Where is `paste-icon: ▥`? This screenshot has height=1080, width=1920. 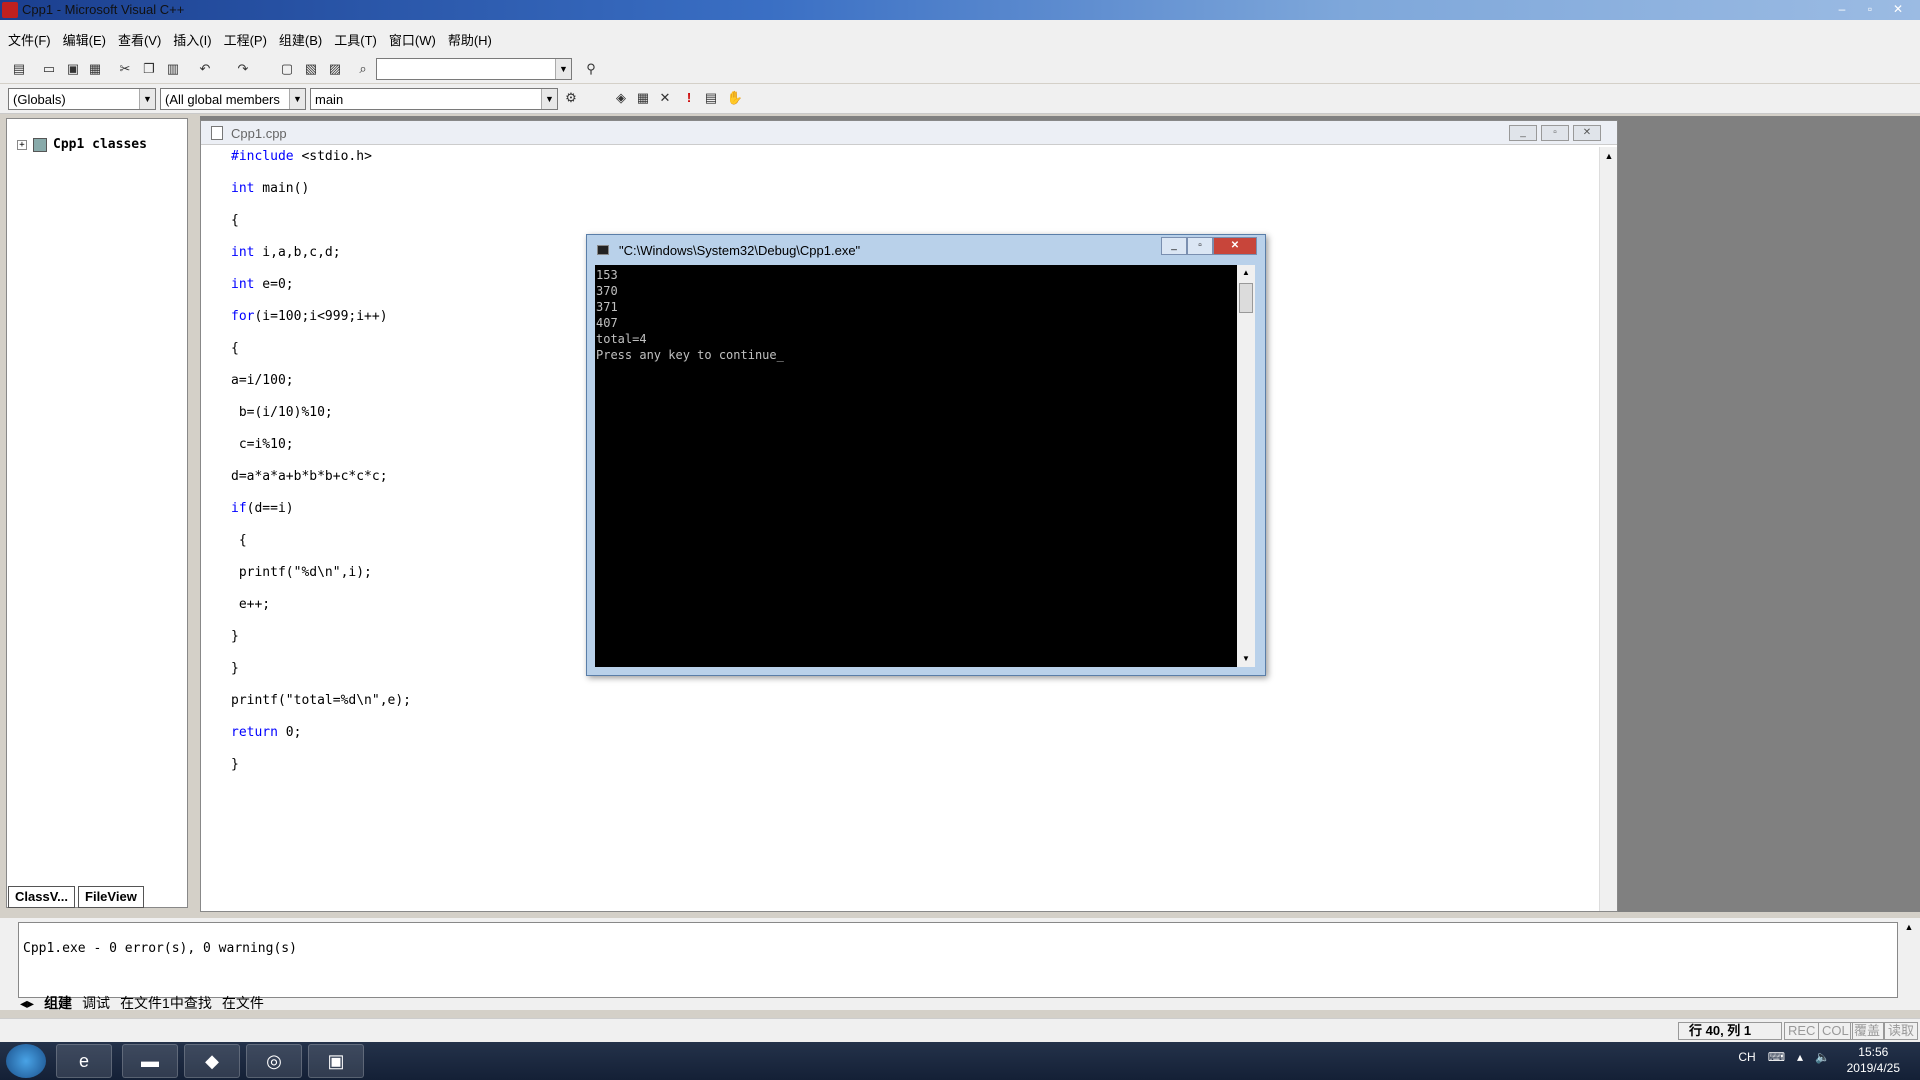 paste-icon: ▥ is located at coordinates (173, 69).